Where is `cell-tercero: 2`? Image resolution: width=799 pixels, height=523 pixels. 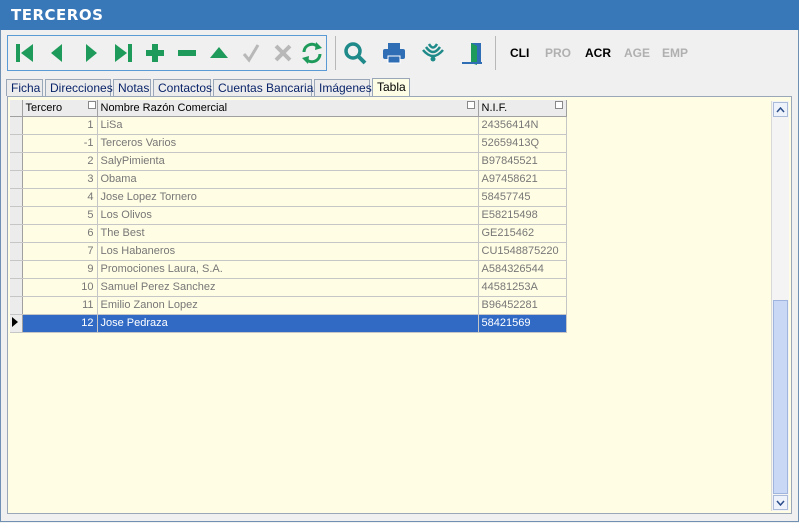
cell-tercero: 2 is located at coordinates (60, 161).